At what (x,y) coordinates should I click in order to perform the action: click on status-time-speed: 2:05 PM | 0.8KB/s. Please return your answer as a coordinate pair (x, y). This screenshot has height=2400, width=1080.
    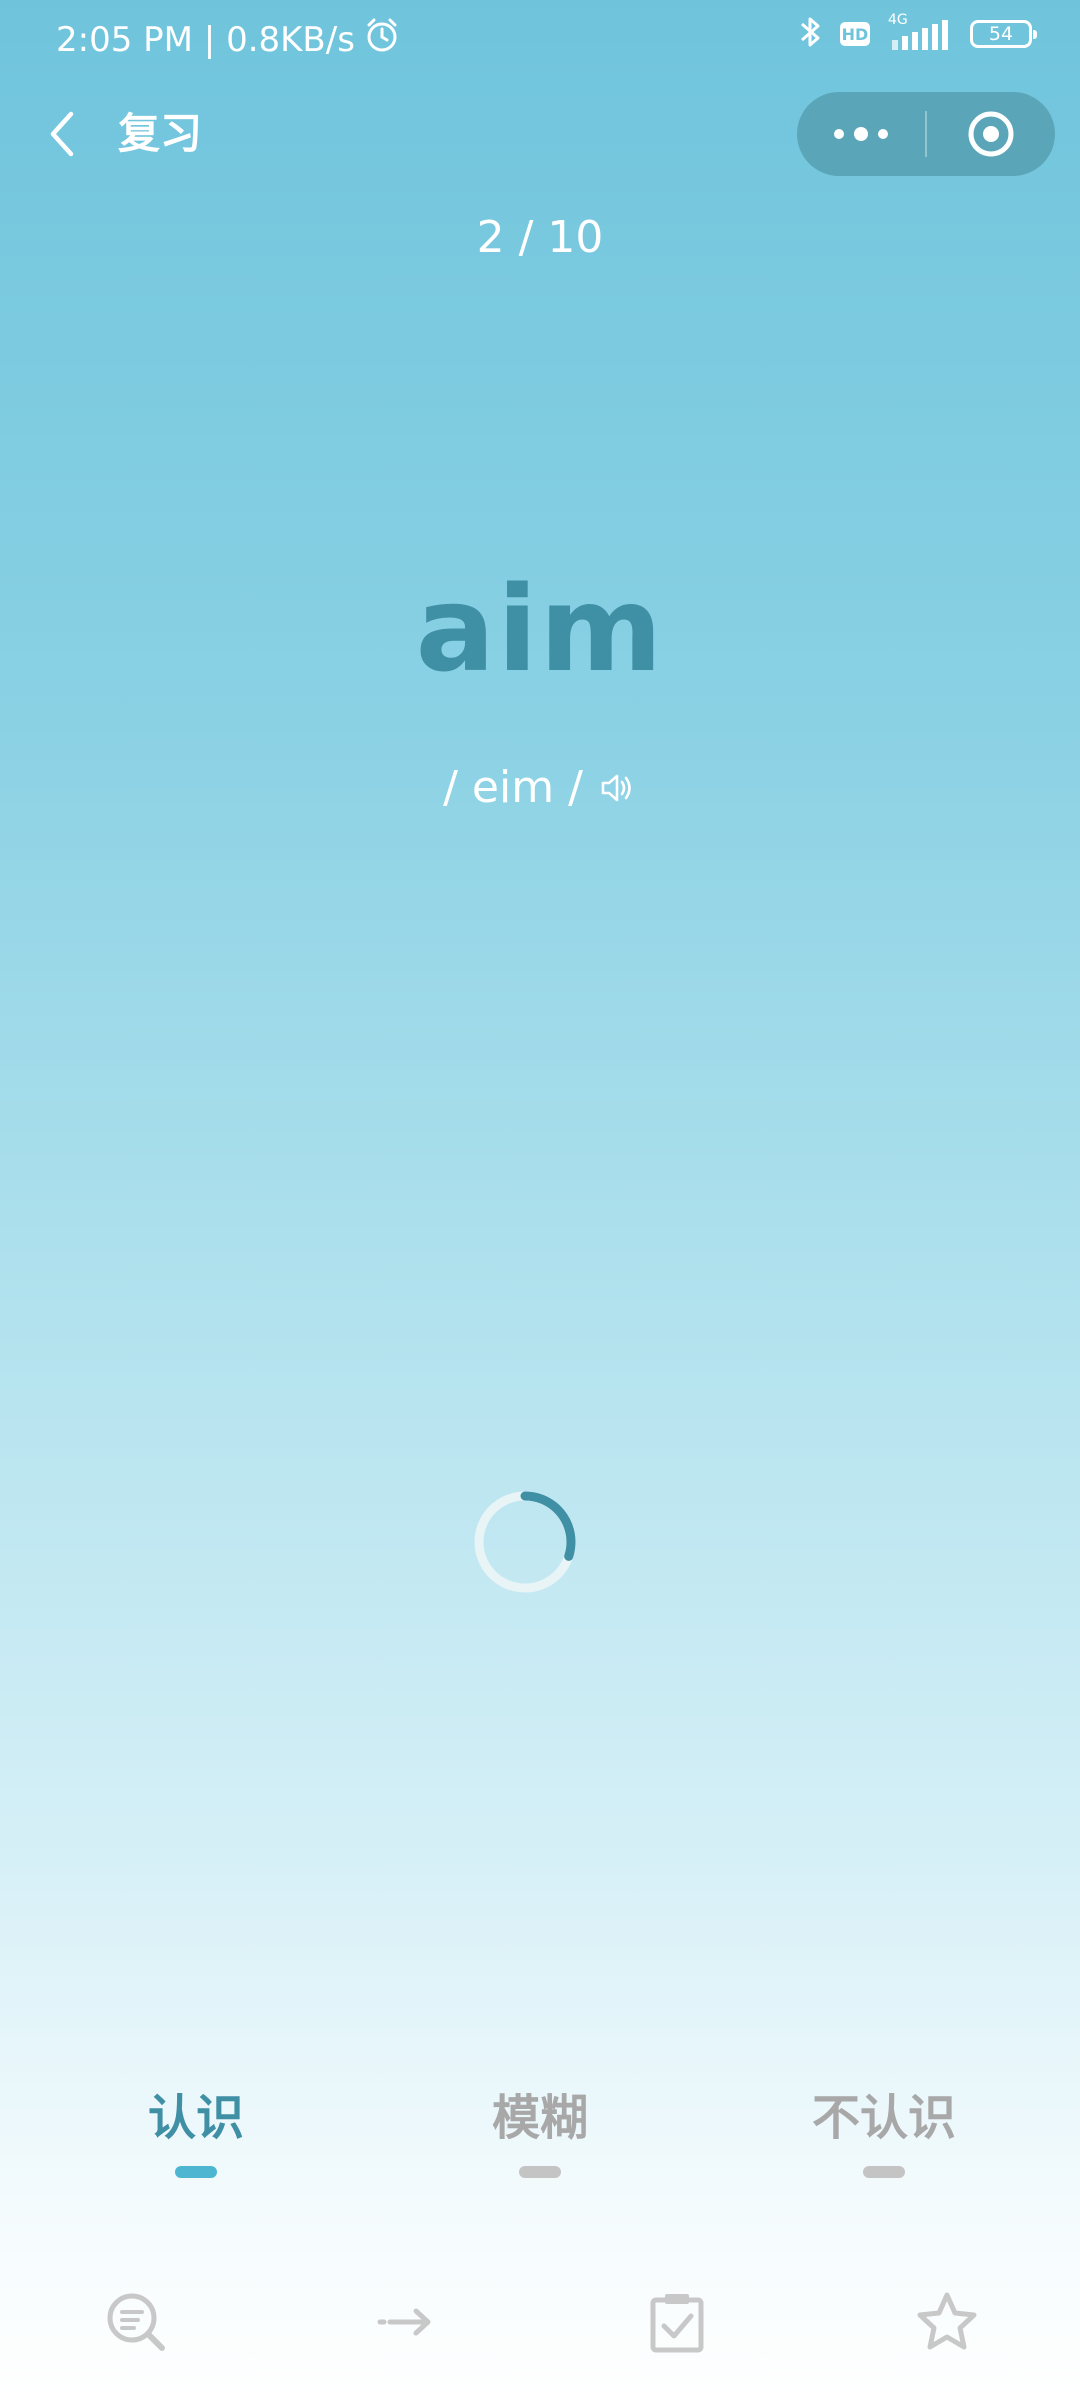
    Looking at the image, I should click on (205, 39).